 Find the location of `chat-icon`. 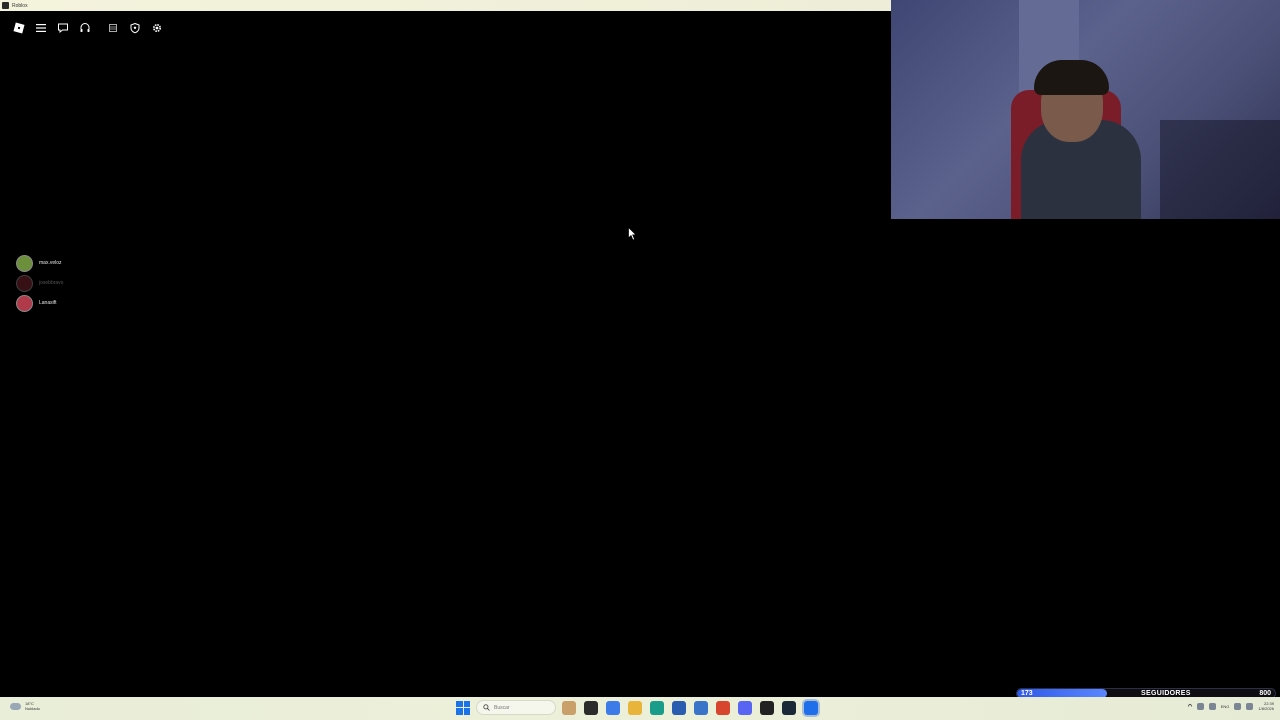

chat-icon is located at coordinates (63, 28).